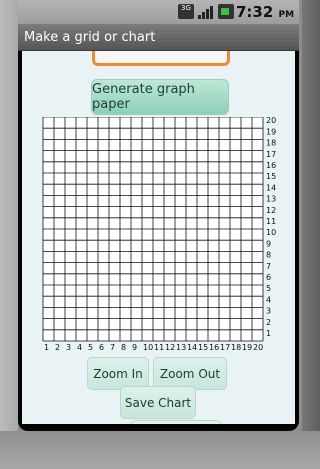 The image size is (320, 469). Describe the element at coordinates (271, 121) in the screenshot. I see `y-tick-label: 20` at that location.